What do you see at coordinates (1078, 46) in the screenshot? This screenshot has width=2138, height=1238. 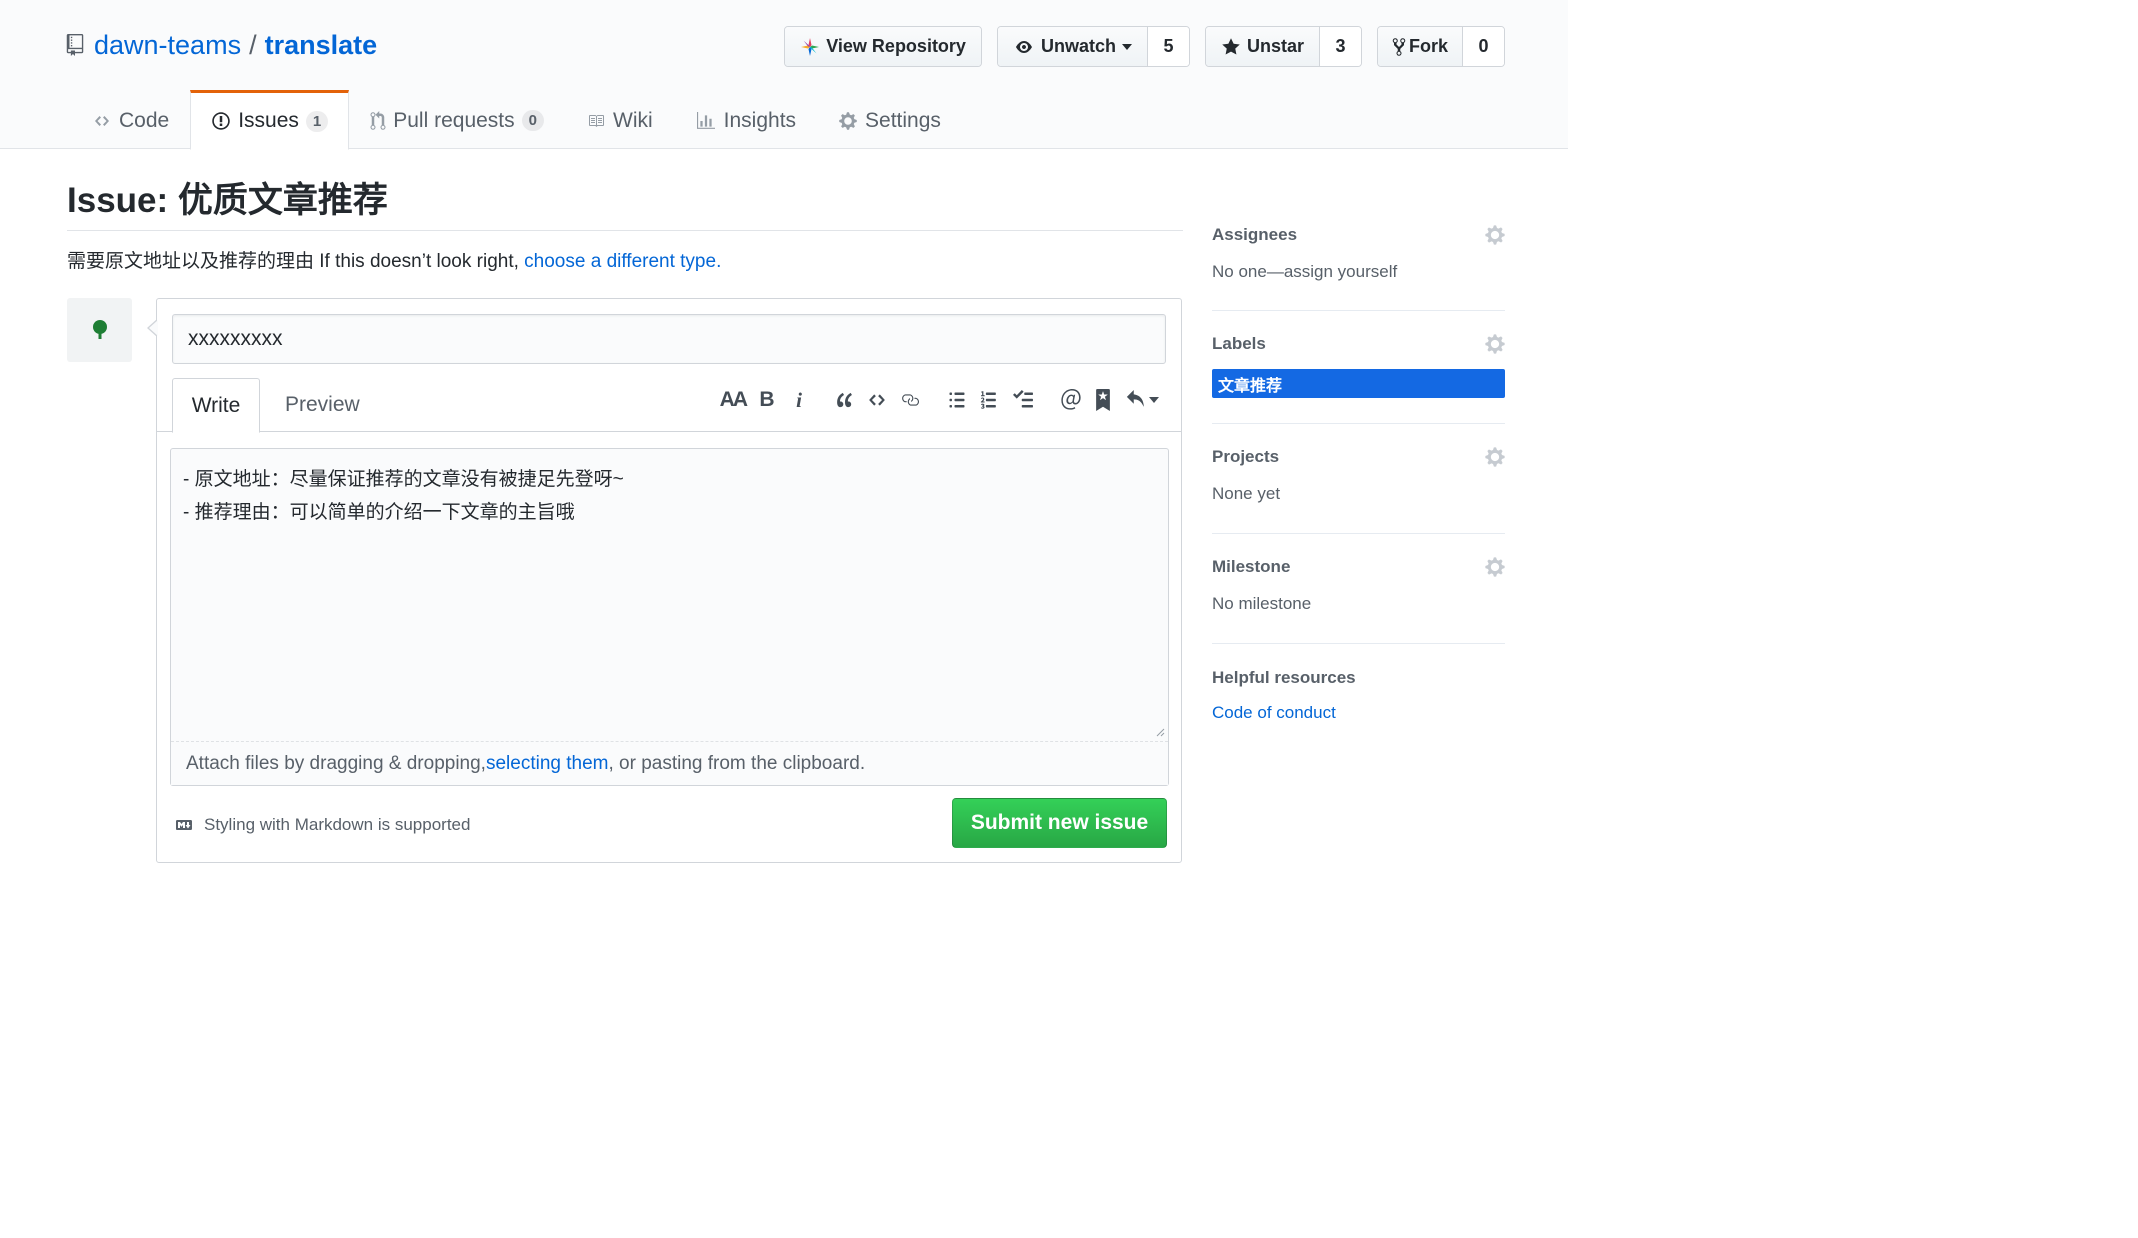 I see `unwatch-label: Unwatch` at bounding box center [1078, 46].